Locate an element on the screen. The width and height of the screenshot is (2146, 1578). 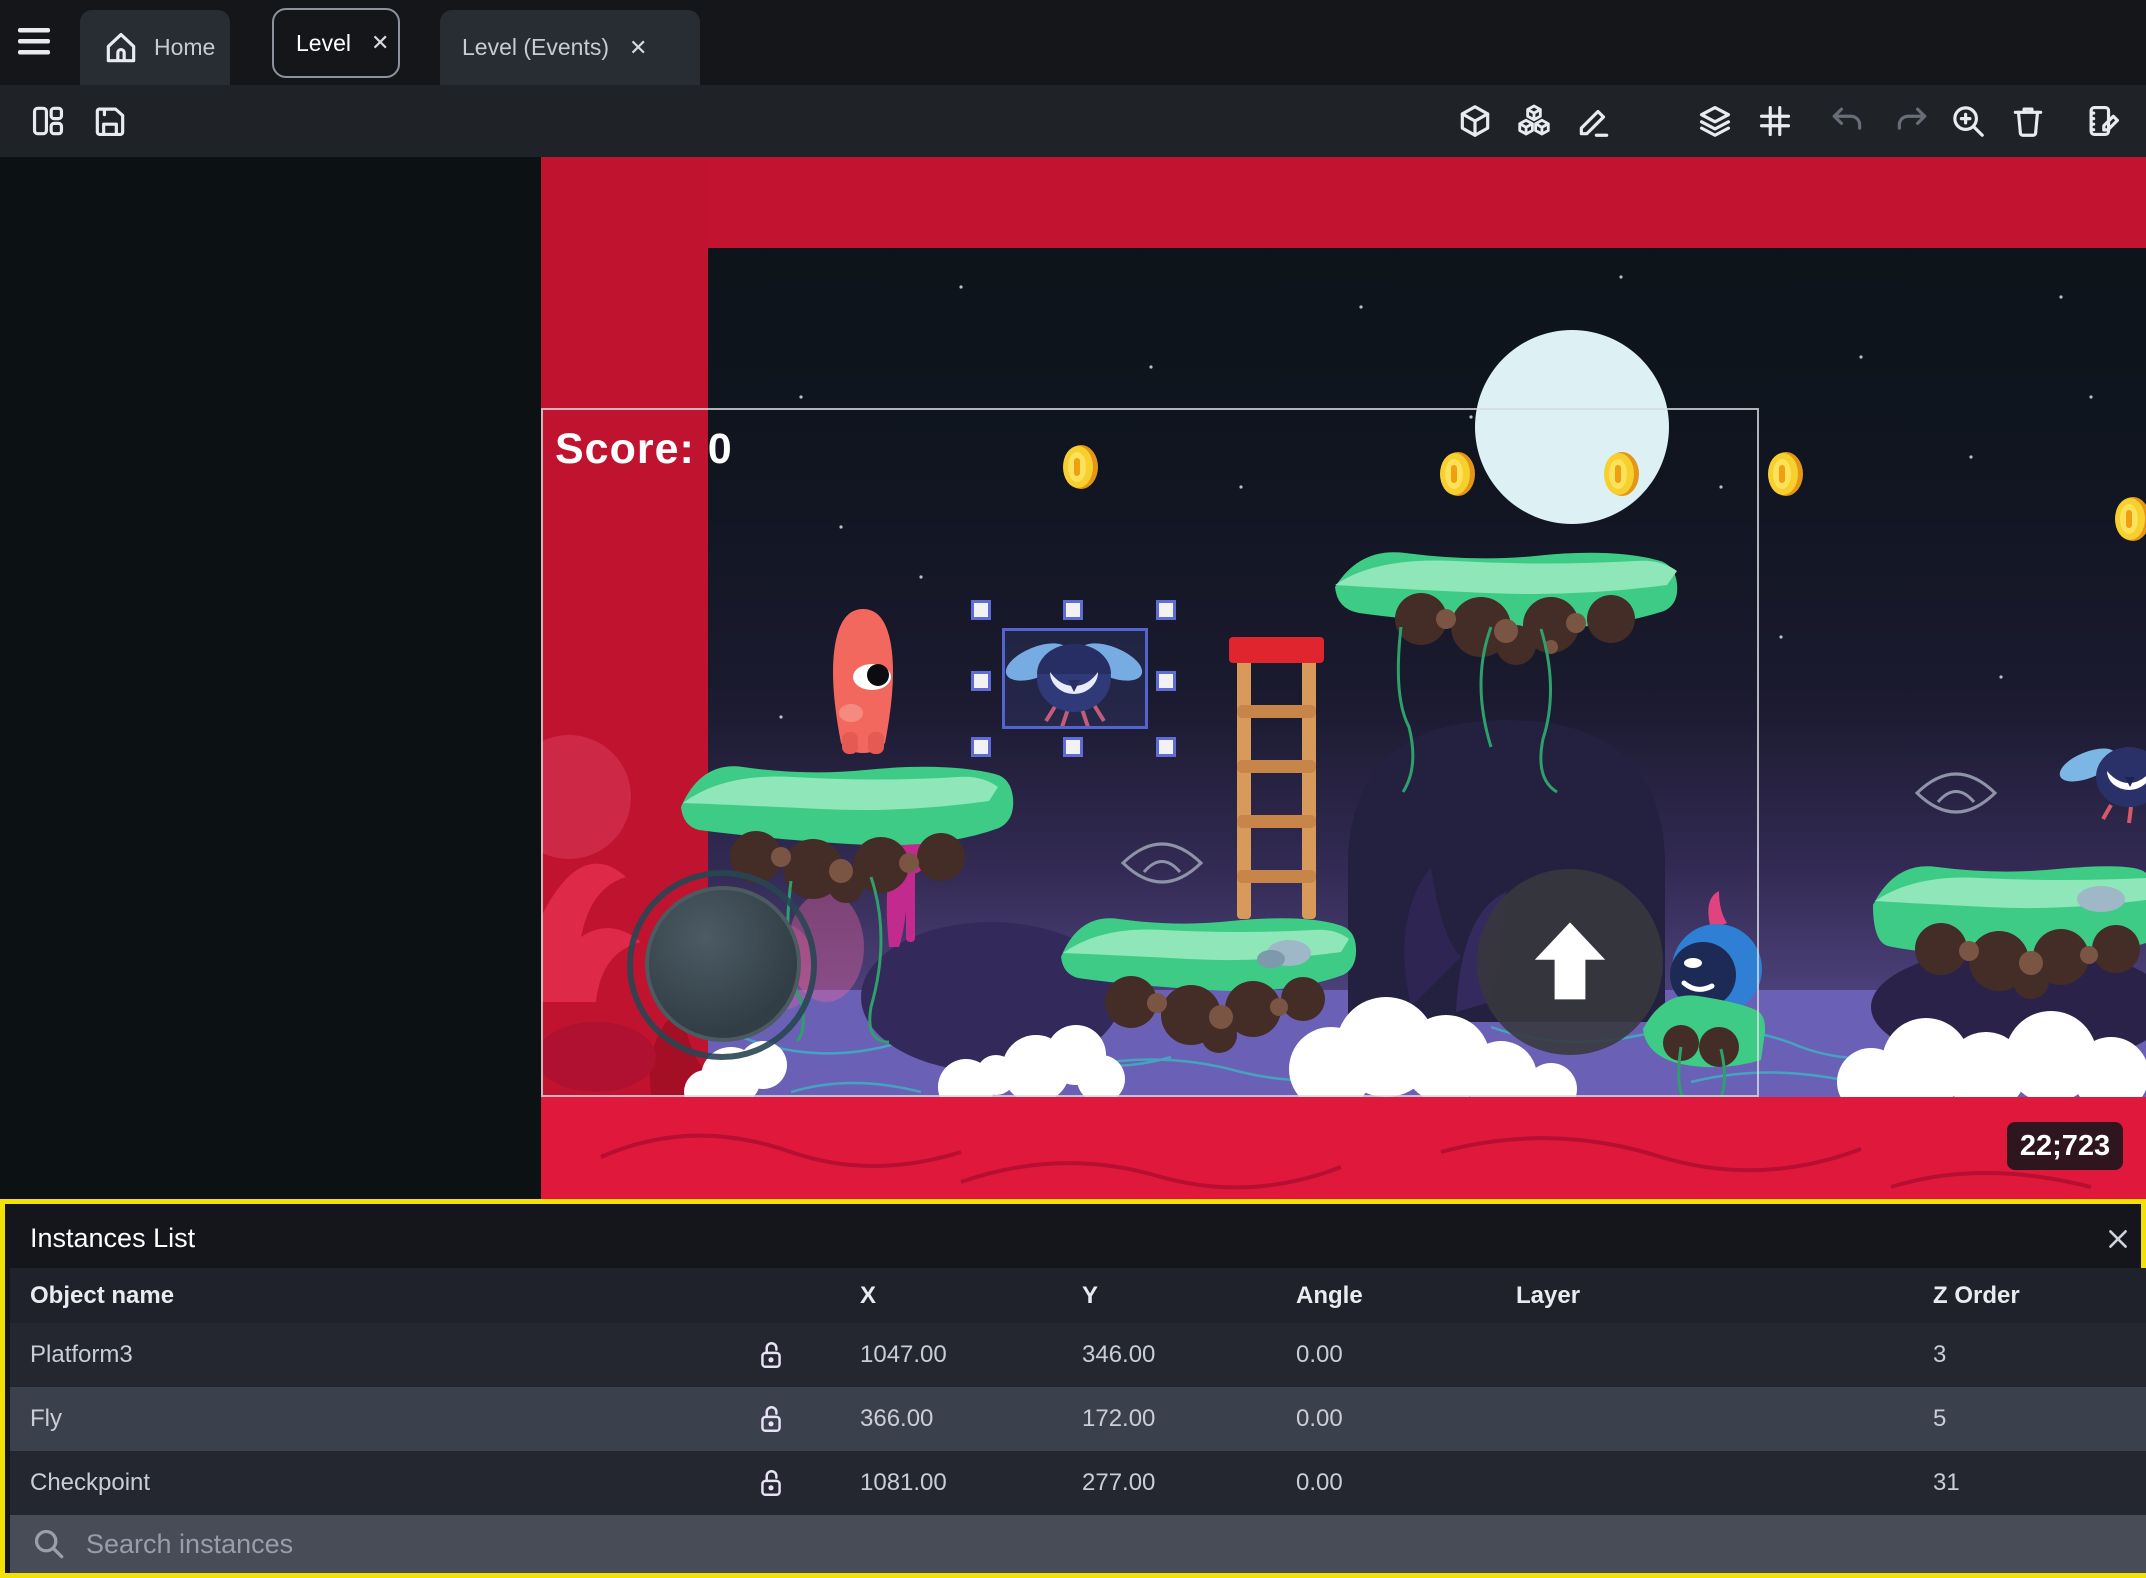
selection-rectangle is located at coordinates (1075, 678).